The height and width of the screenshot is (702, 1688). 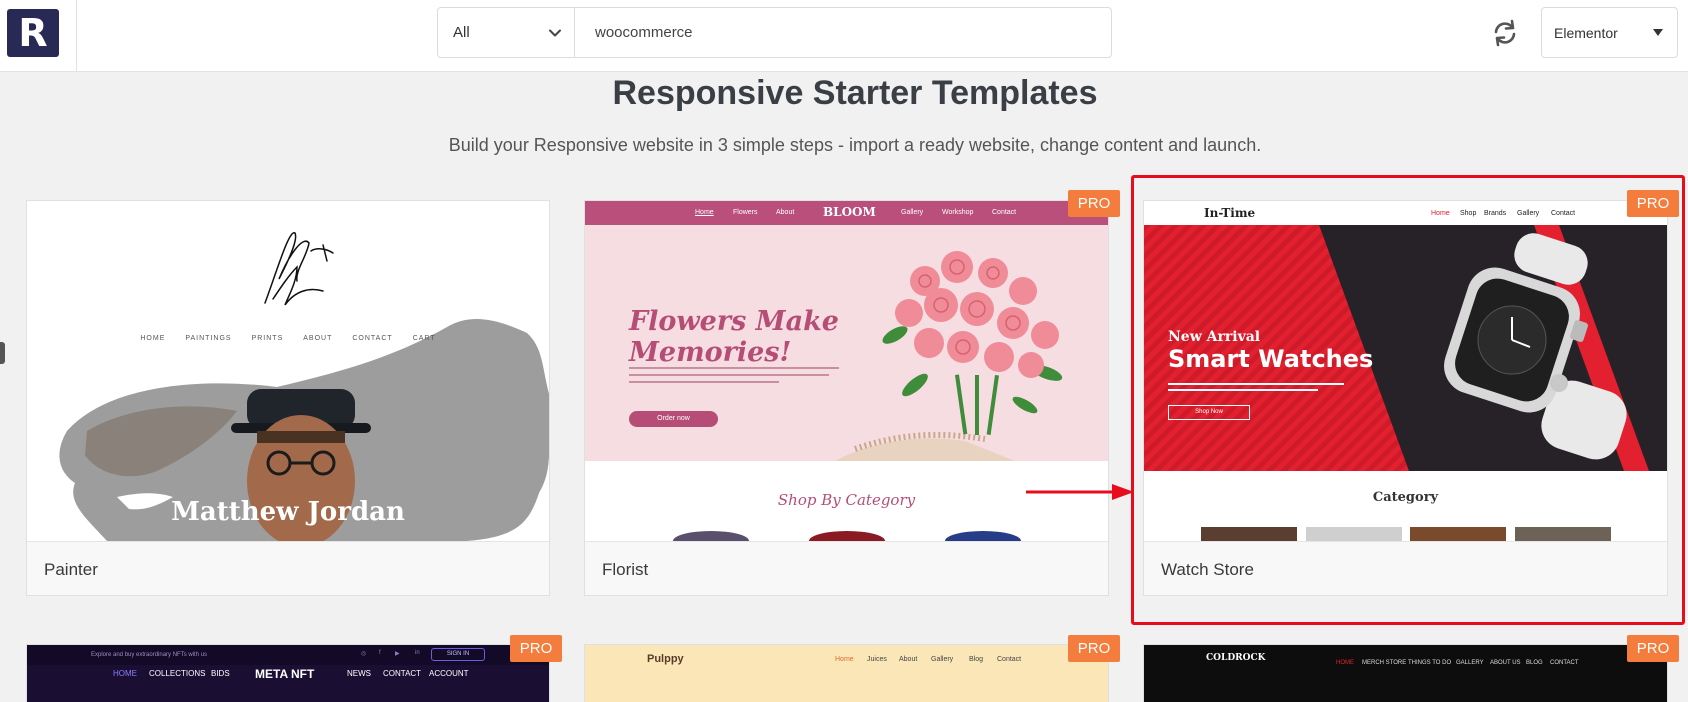 I want to click on responsive-logo: R, so click(x=33, y=33).